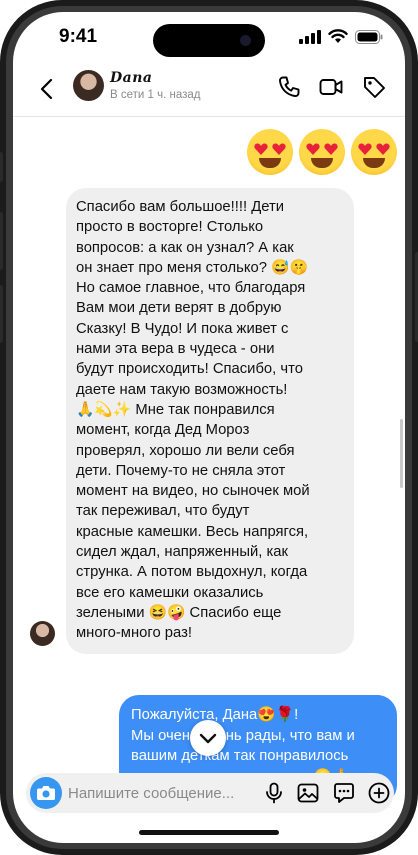  What do you see at coordinates (245, 40) in the screenshot?
I see `front-camera` at bounding box center [245, 40].